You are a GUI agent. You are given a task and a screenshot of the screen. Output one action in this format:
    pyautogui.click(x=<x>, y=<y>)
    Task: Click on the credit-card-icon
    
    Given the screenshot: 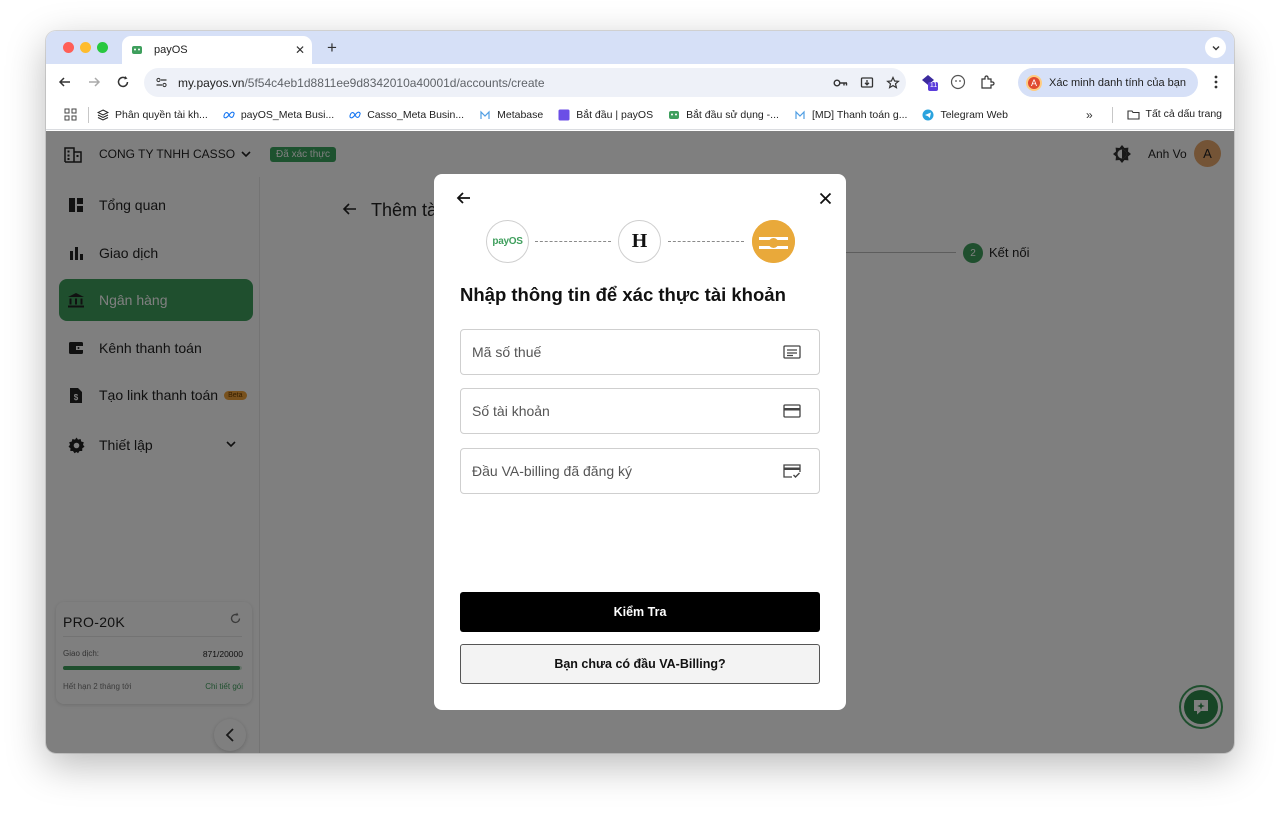 What is the action you would take?
    pyautogui.click(x=792, y=411)
    